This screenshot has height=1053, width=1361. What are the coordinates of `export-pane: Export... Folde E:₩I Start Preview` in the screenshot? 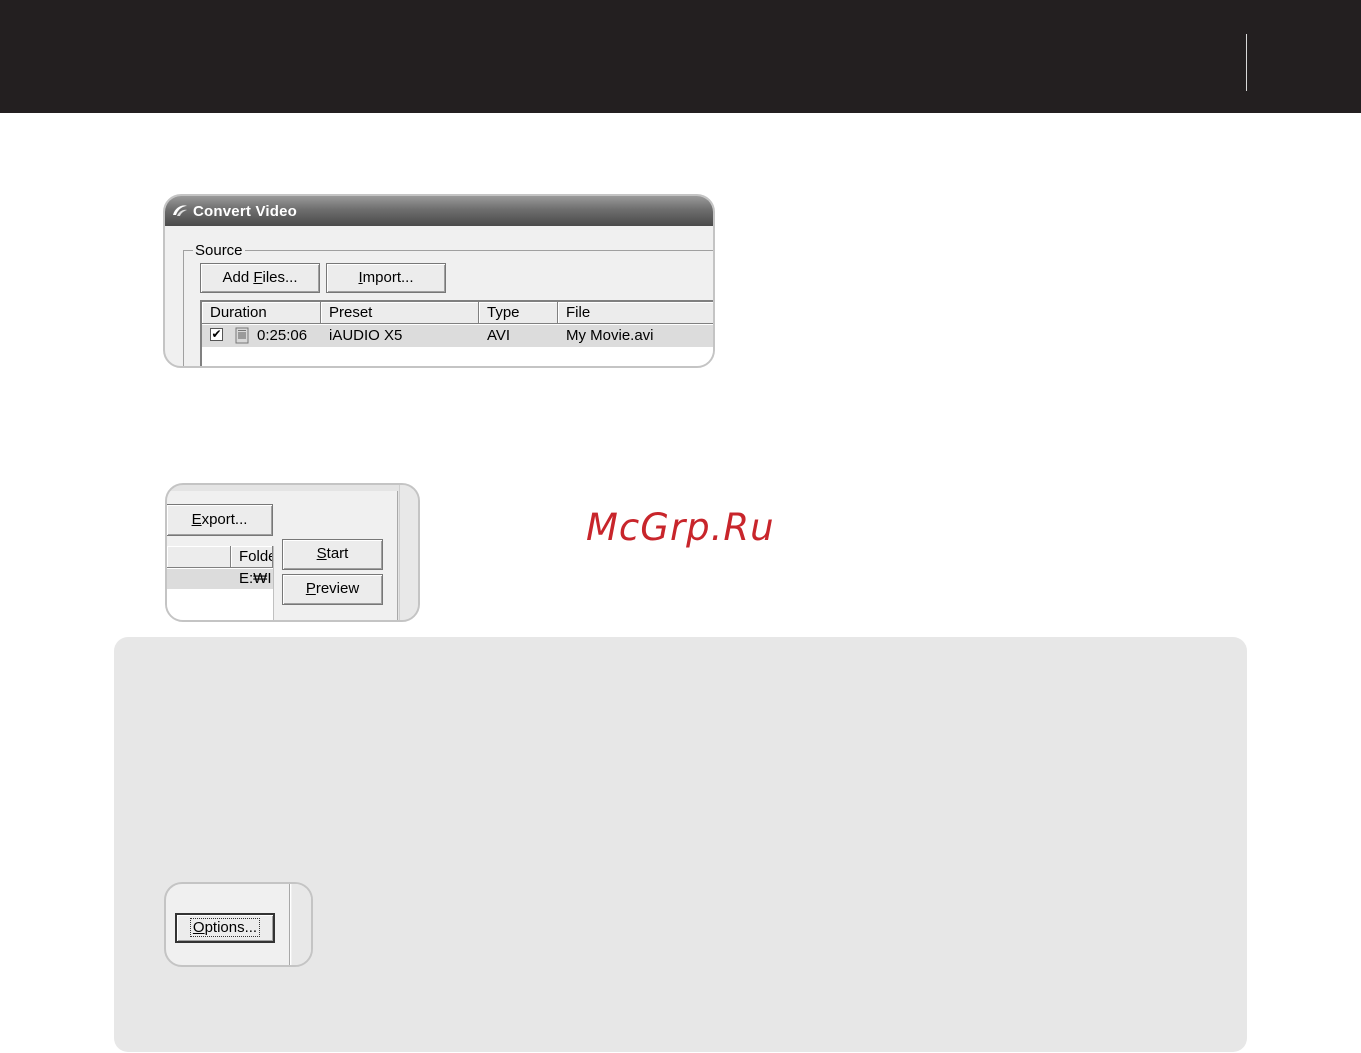 It's located at (282, 555).